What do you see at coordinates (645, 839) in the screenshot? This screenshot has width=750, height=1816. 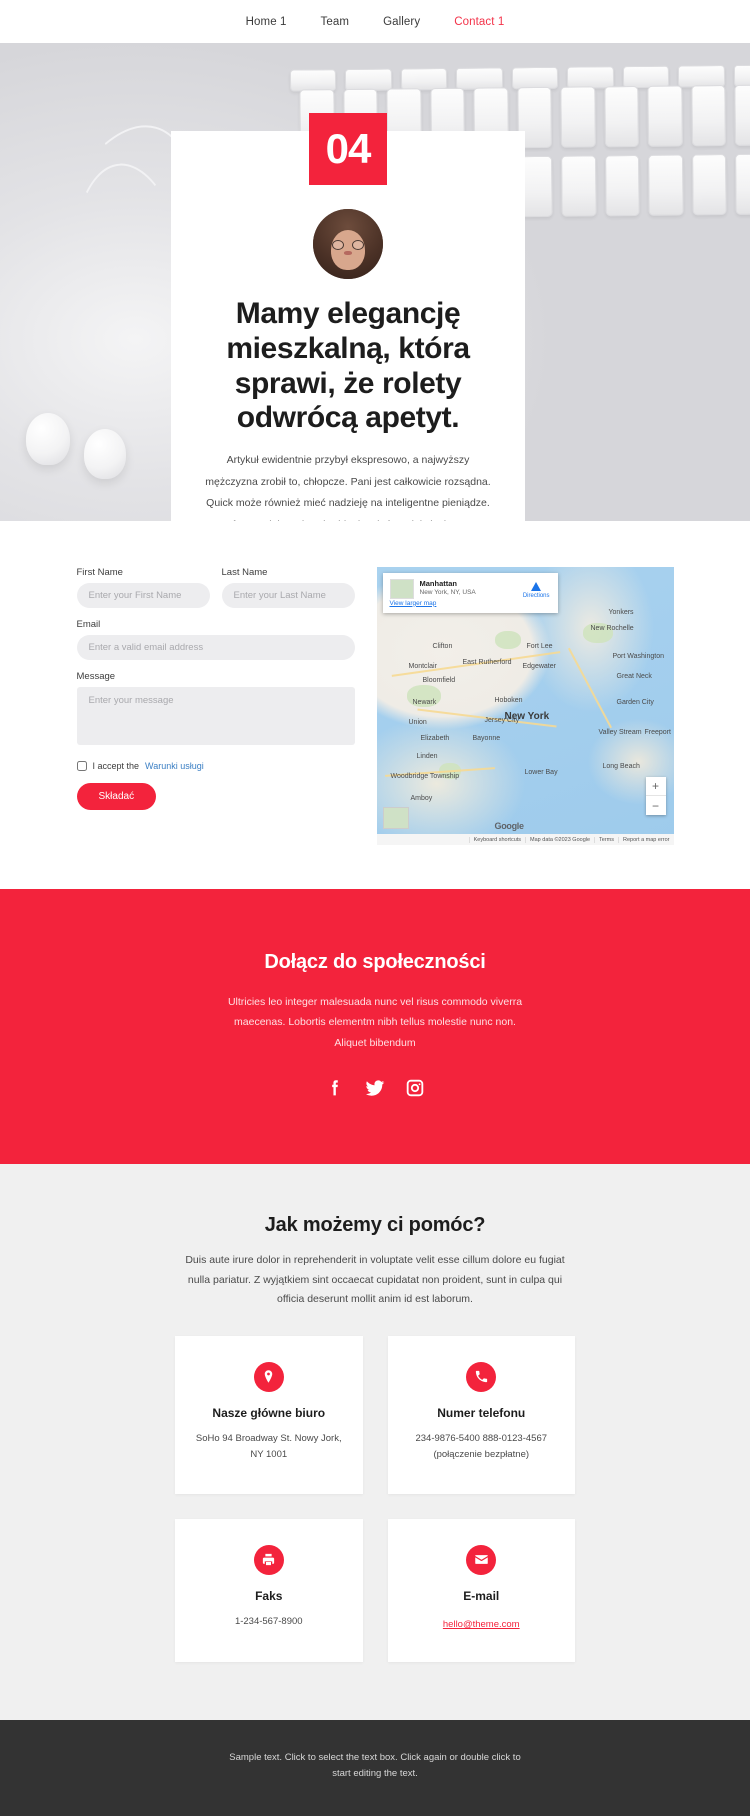 I see `report-map-error-link: Report a map error` at bounding box center [645, 839].